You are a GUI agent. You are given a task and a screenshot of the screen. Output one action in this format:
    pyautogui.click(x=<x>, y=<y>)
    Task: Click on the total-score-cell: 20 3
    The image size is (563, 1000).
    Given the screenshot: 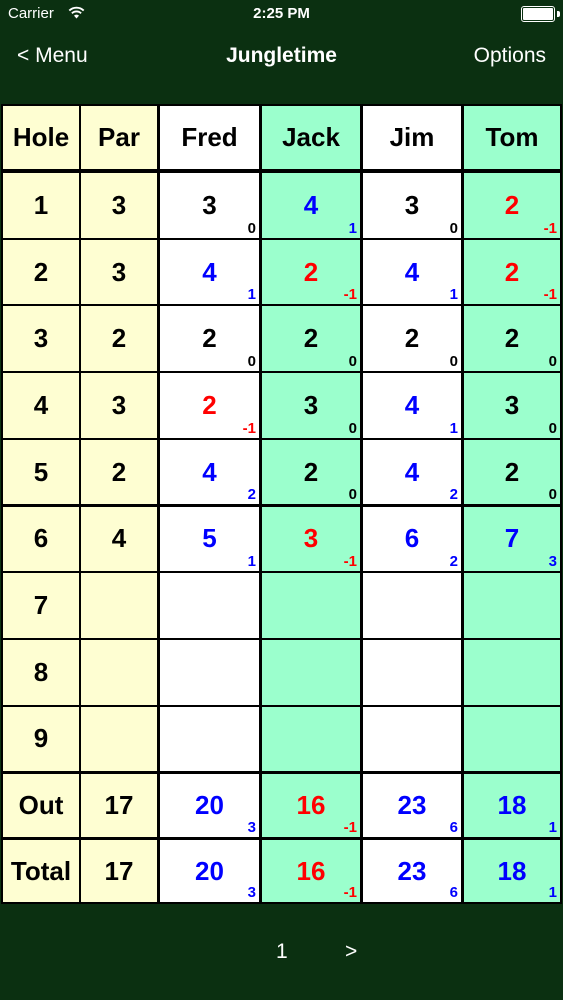 What is the action you would take?
    pyautogui.click(x=209, y=805)
    